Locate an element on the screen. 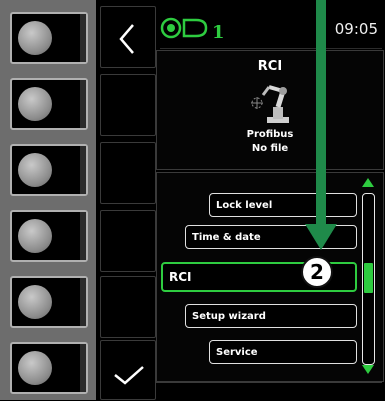 This screenshot has width=385, height=401. scroll-down-arrow-icon is located at coordinates (368, 370).